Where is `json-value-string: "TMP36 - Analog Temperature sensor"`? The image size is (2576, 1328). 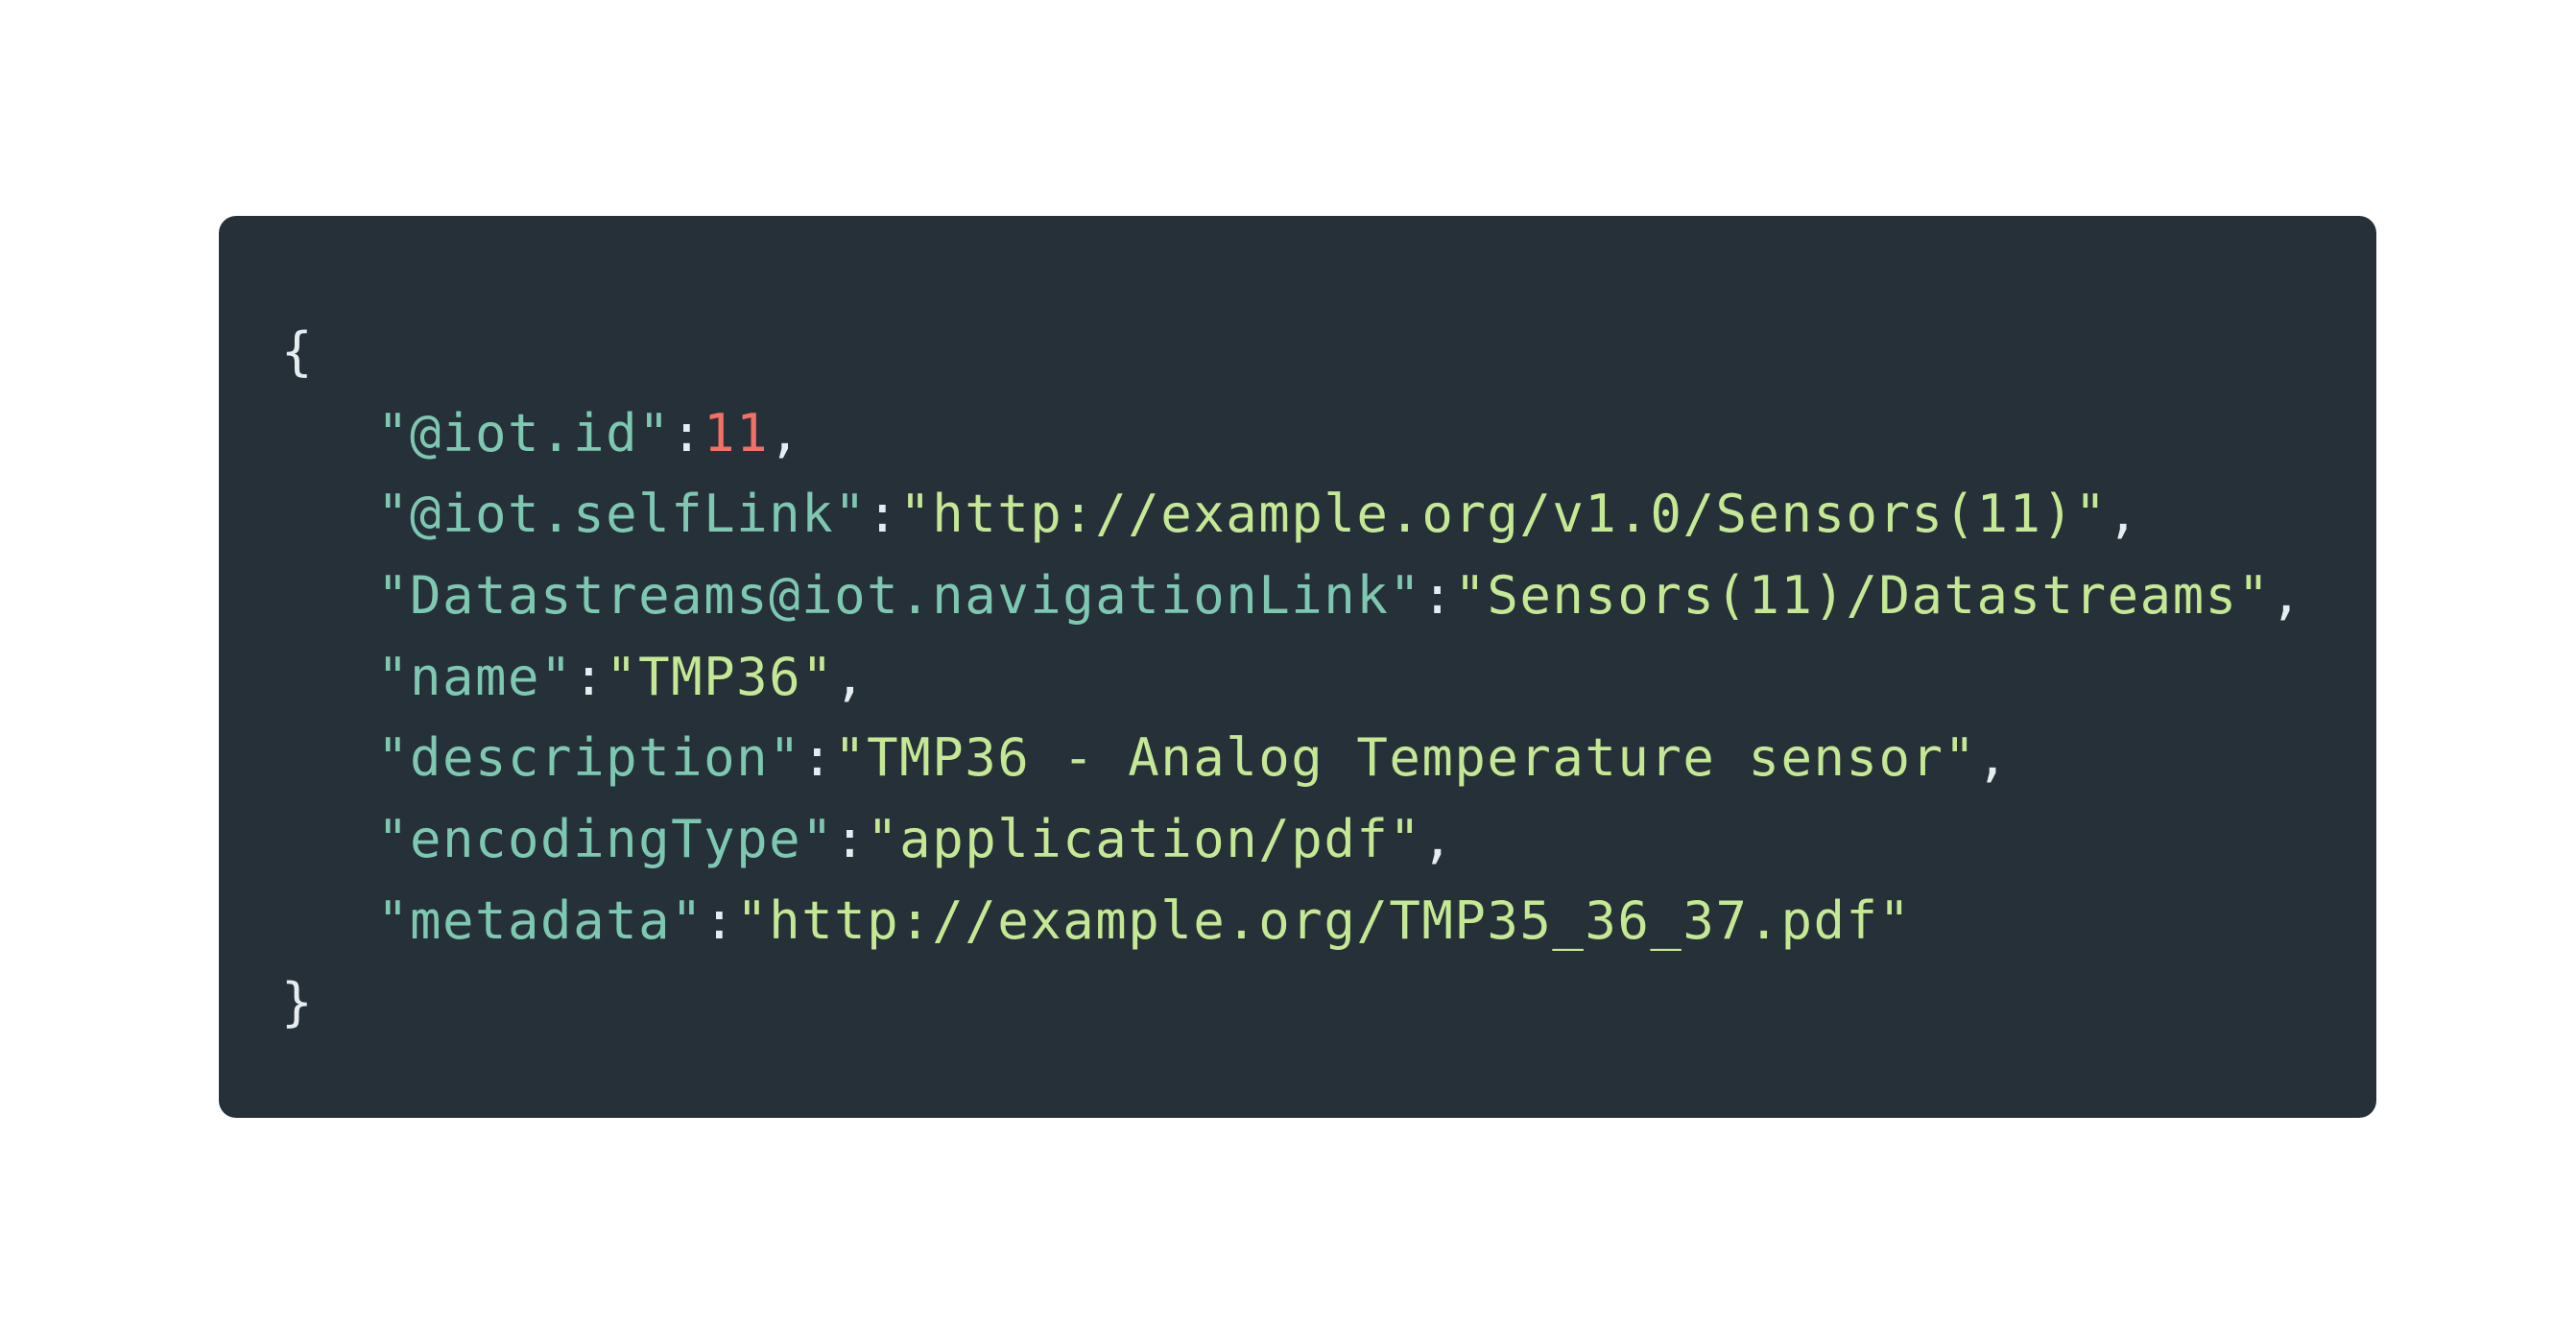
json-value-string: "TMP36 - Analog Temperature sensor" is located at coordinates (1405, 758).